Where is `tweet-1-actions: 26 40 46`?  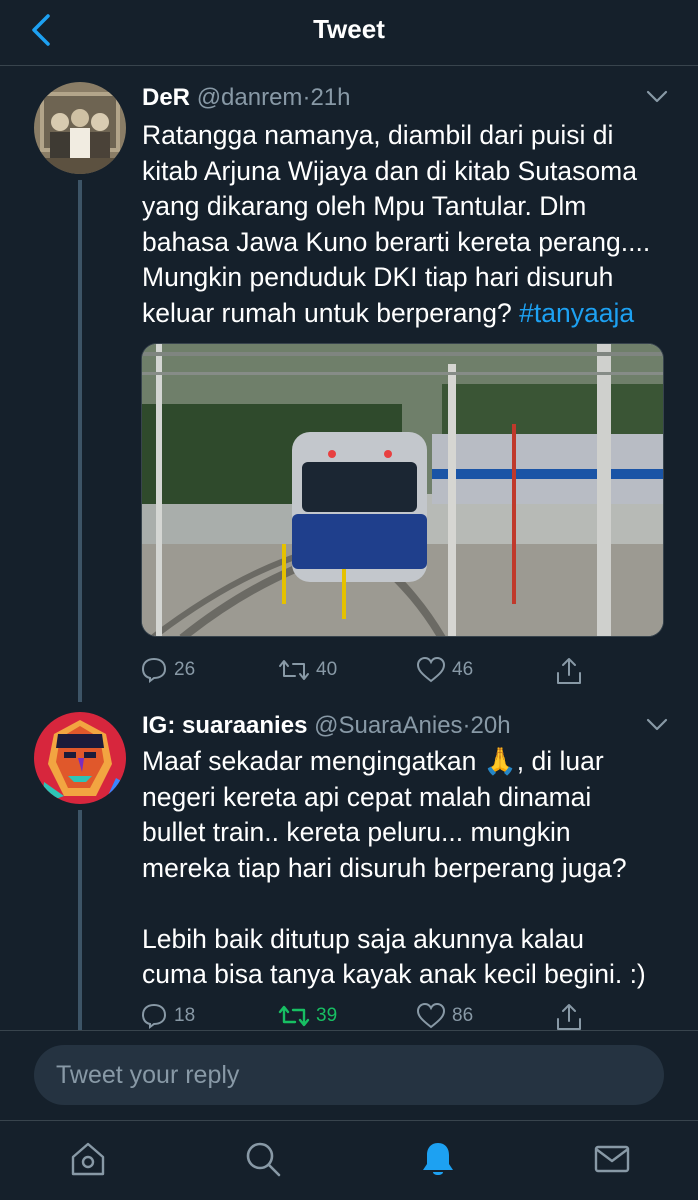
tweet-1-actions: 26 40 46 is located at coordinates (370, 671).